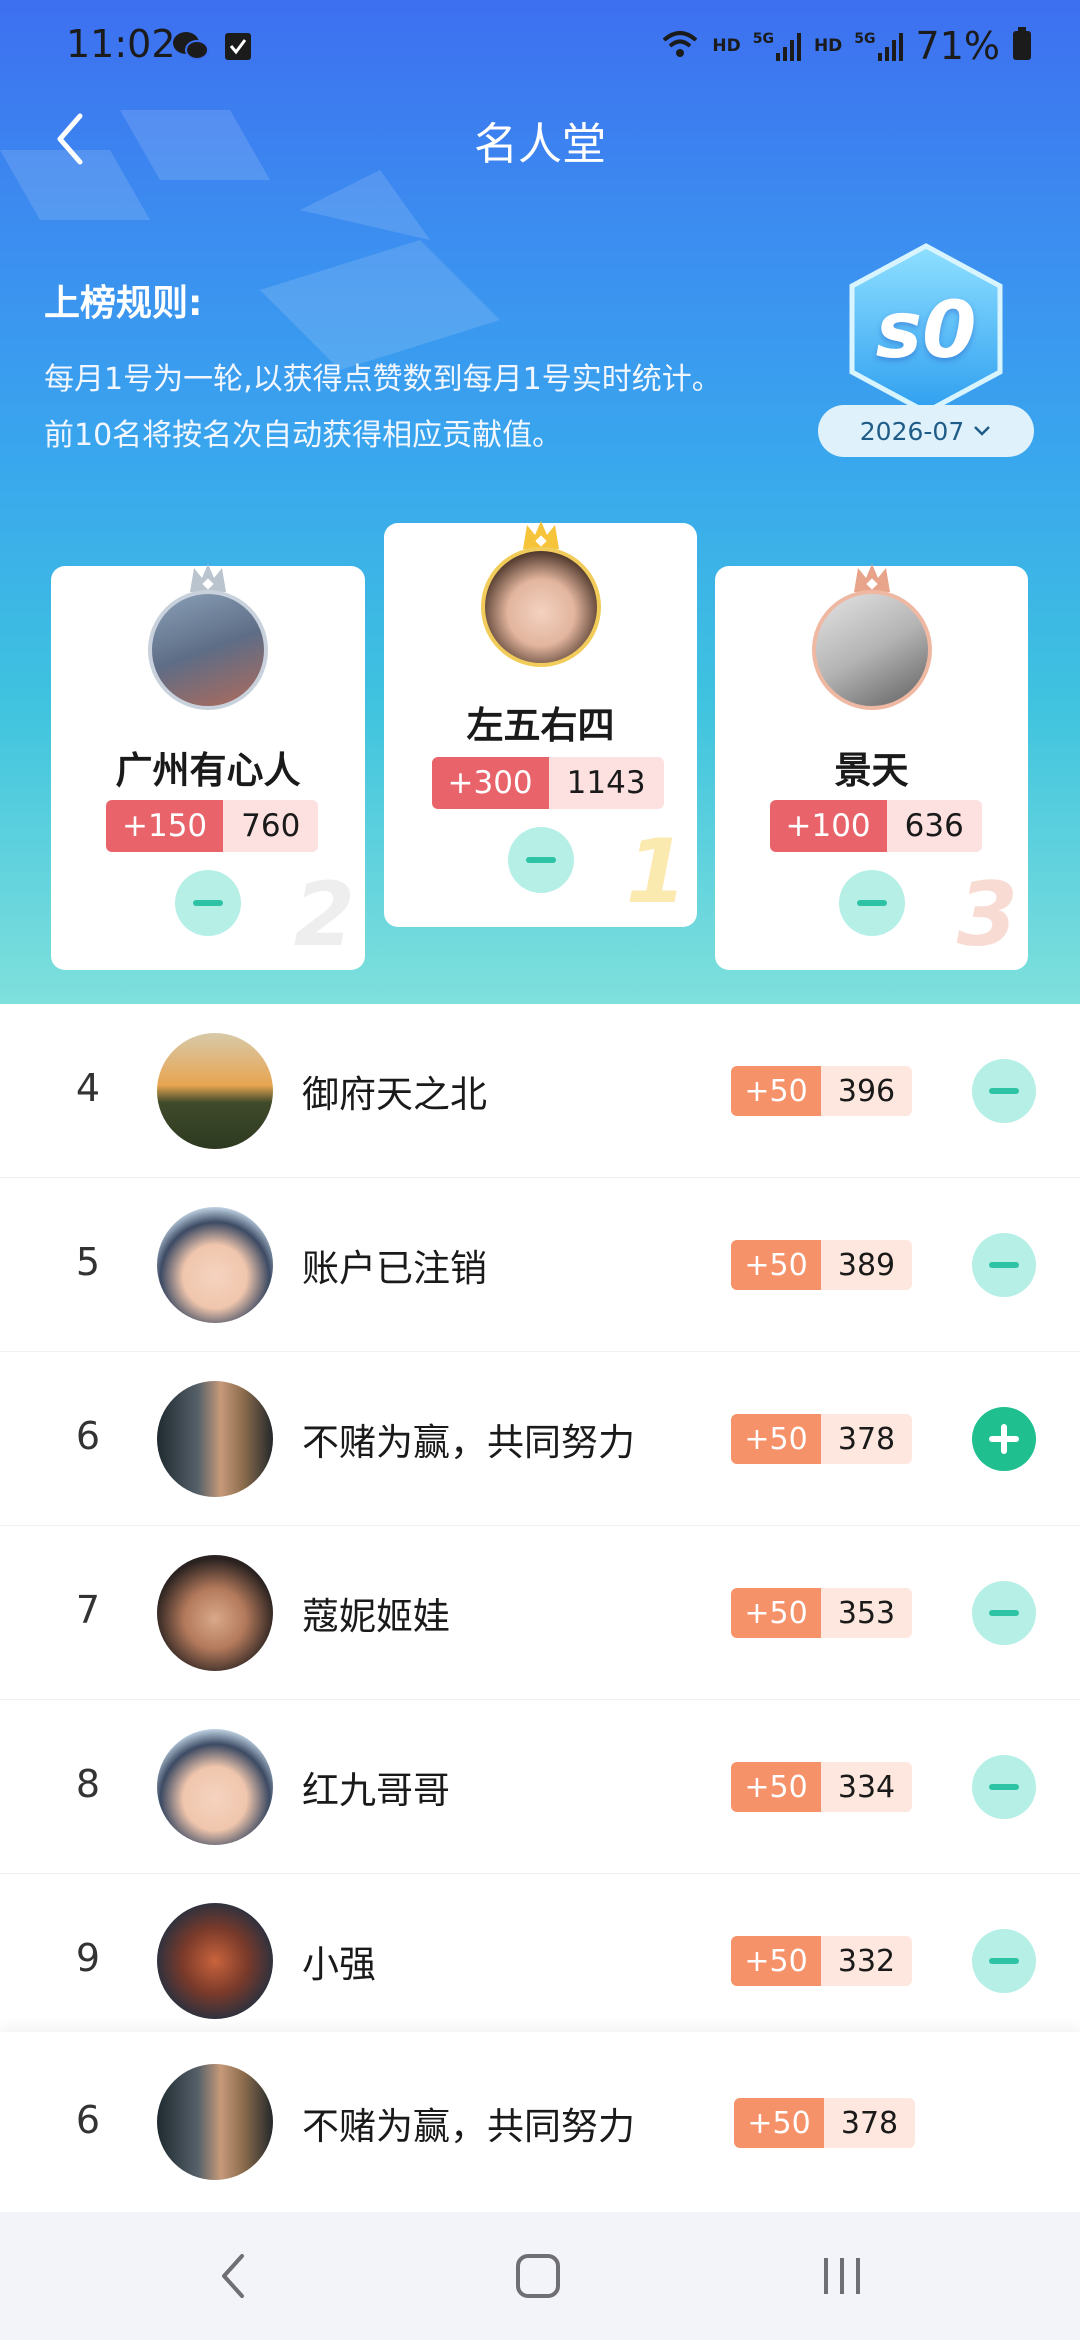  I want to click on podium-name: 景天, so click(871, 770).